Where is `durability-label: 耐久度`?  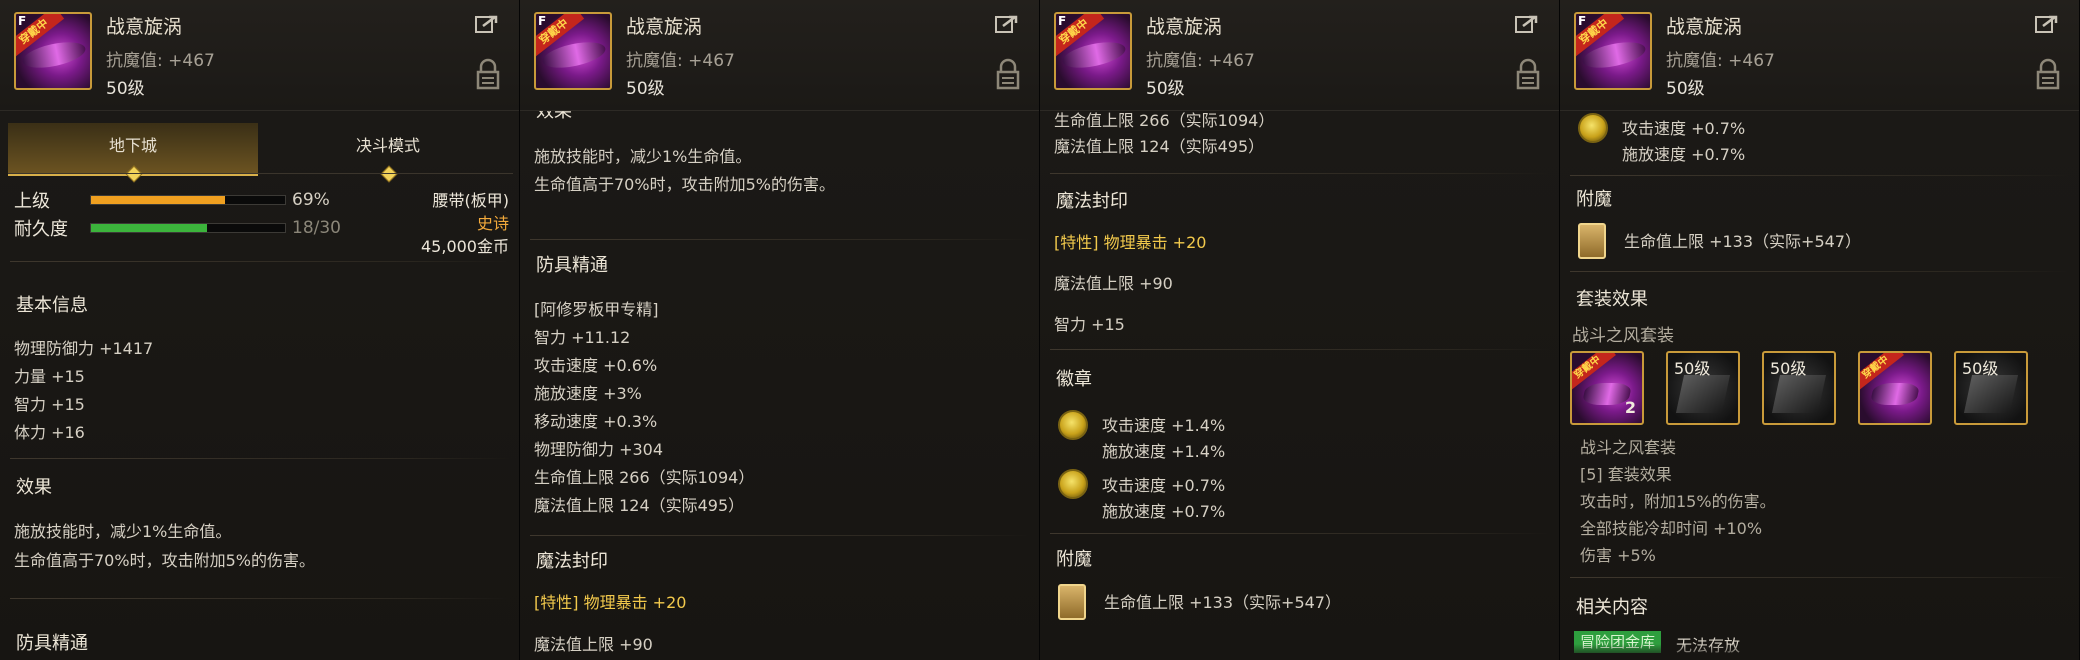
durability-label: 耐久度 is located at coordinates (41, 229).